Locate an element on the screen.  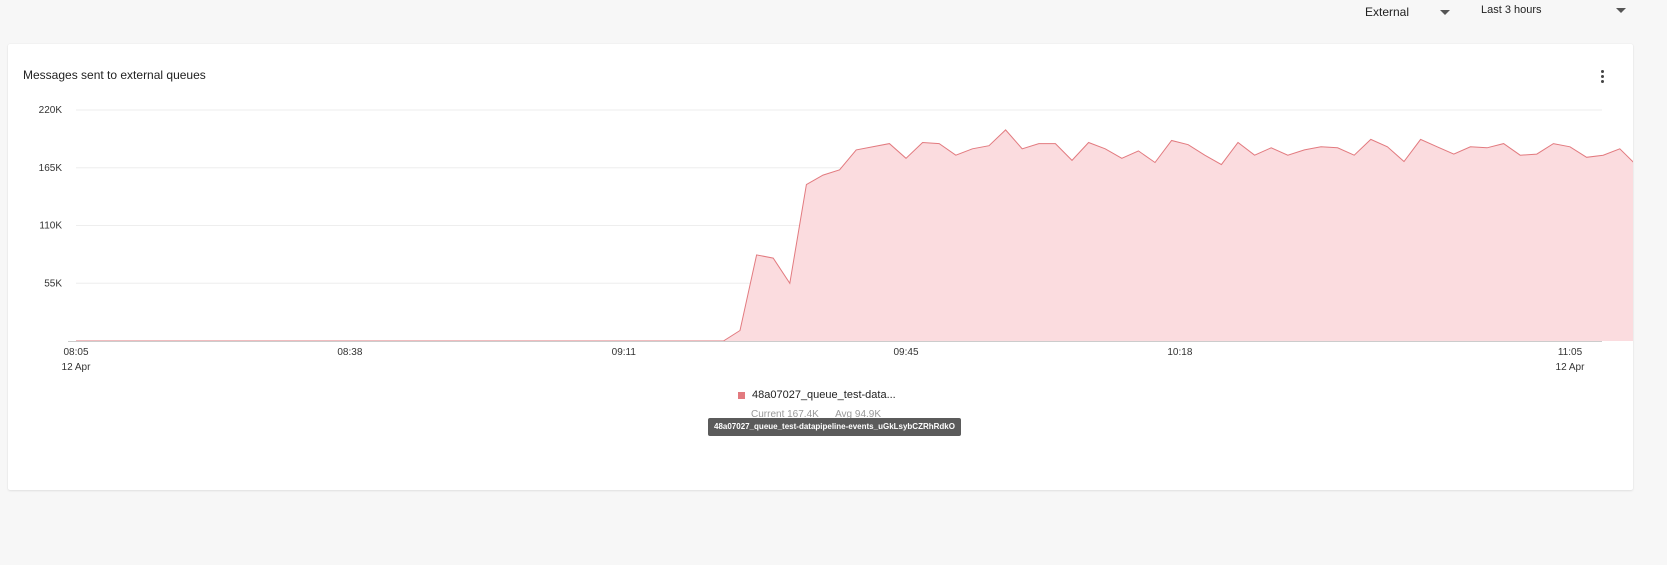
source-select-value: External is located at coordinates (1387, 12).